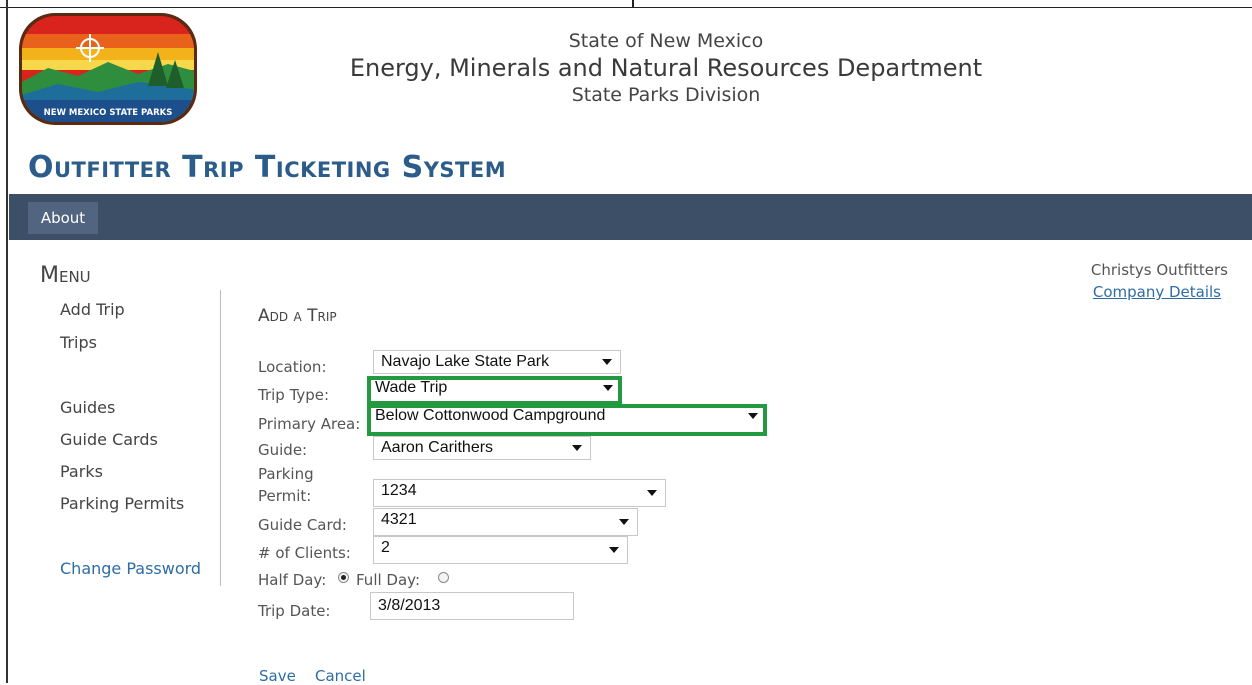  Describe the element at coordinates (633, 3) in the screenshot. I see `window-top-notch` at that location.